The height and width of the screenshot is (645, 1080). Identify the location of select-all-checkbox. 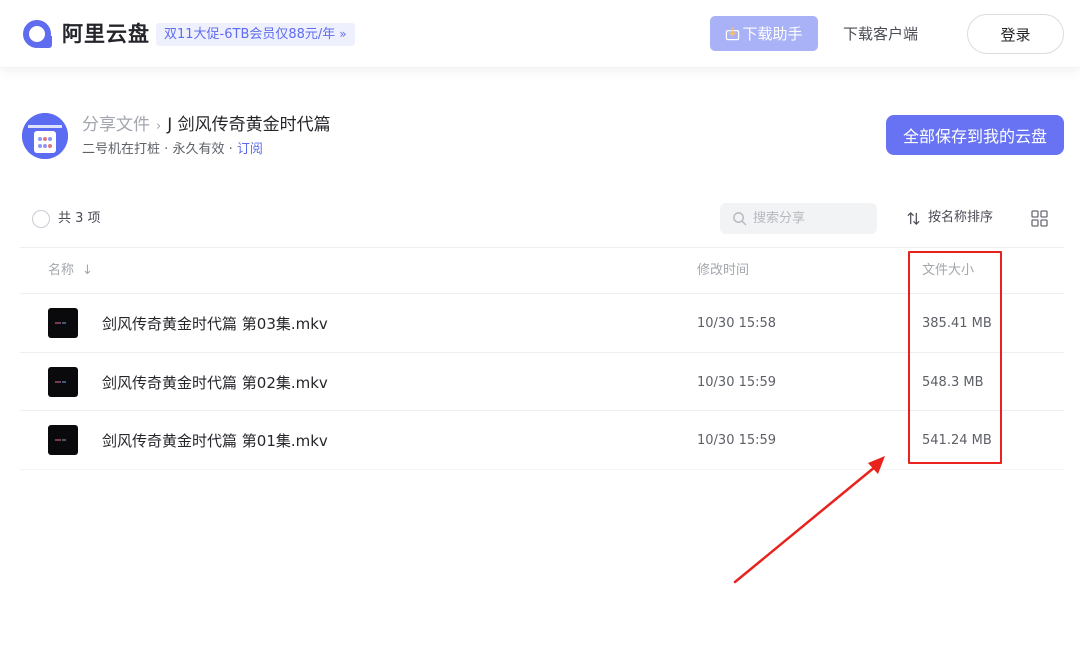
(41, 219).